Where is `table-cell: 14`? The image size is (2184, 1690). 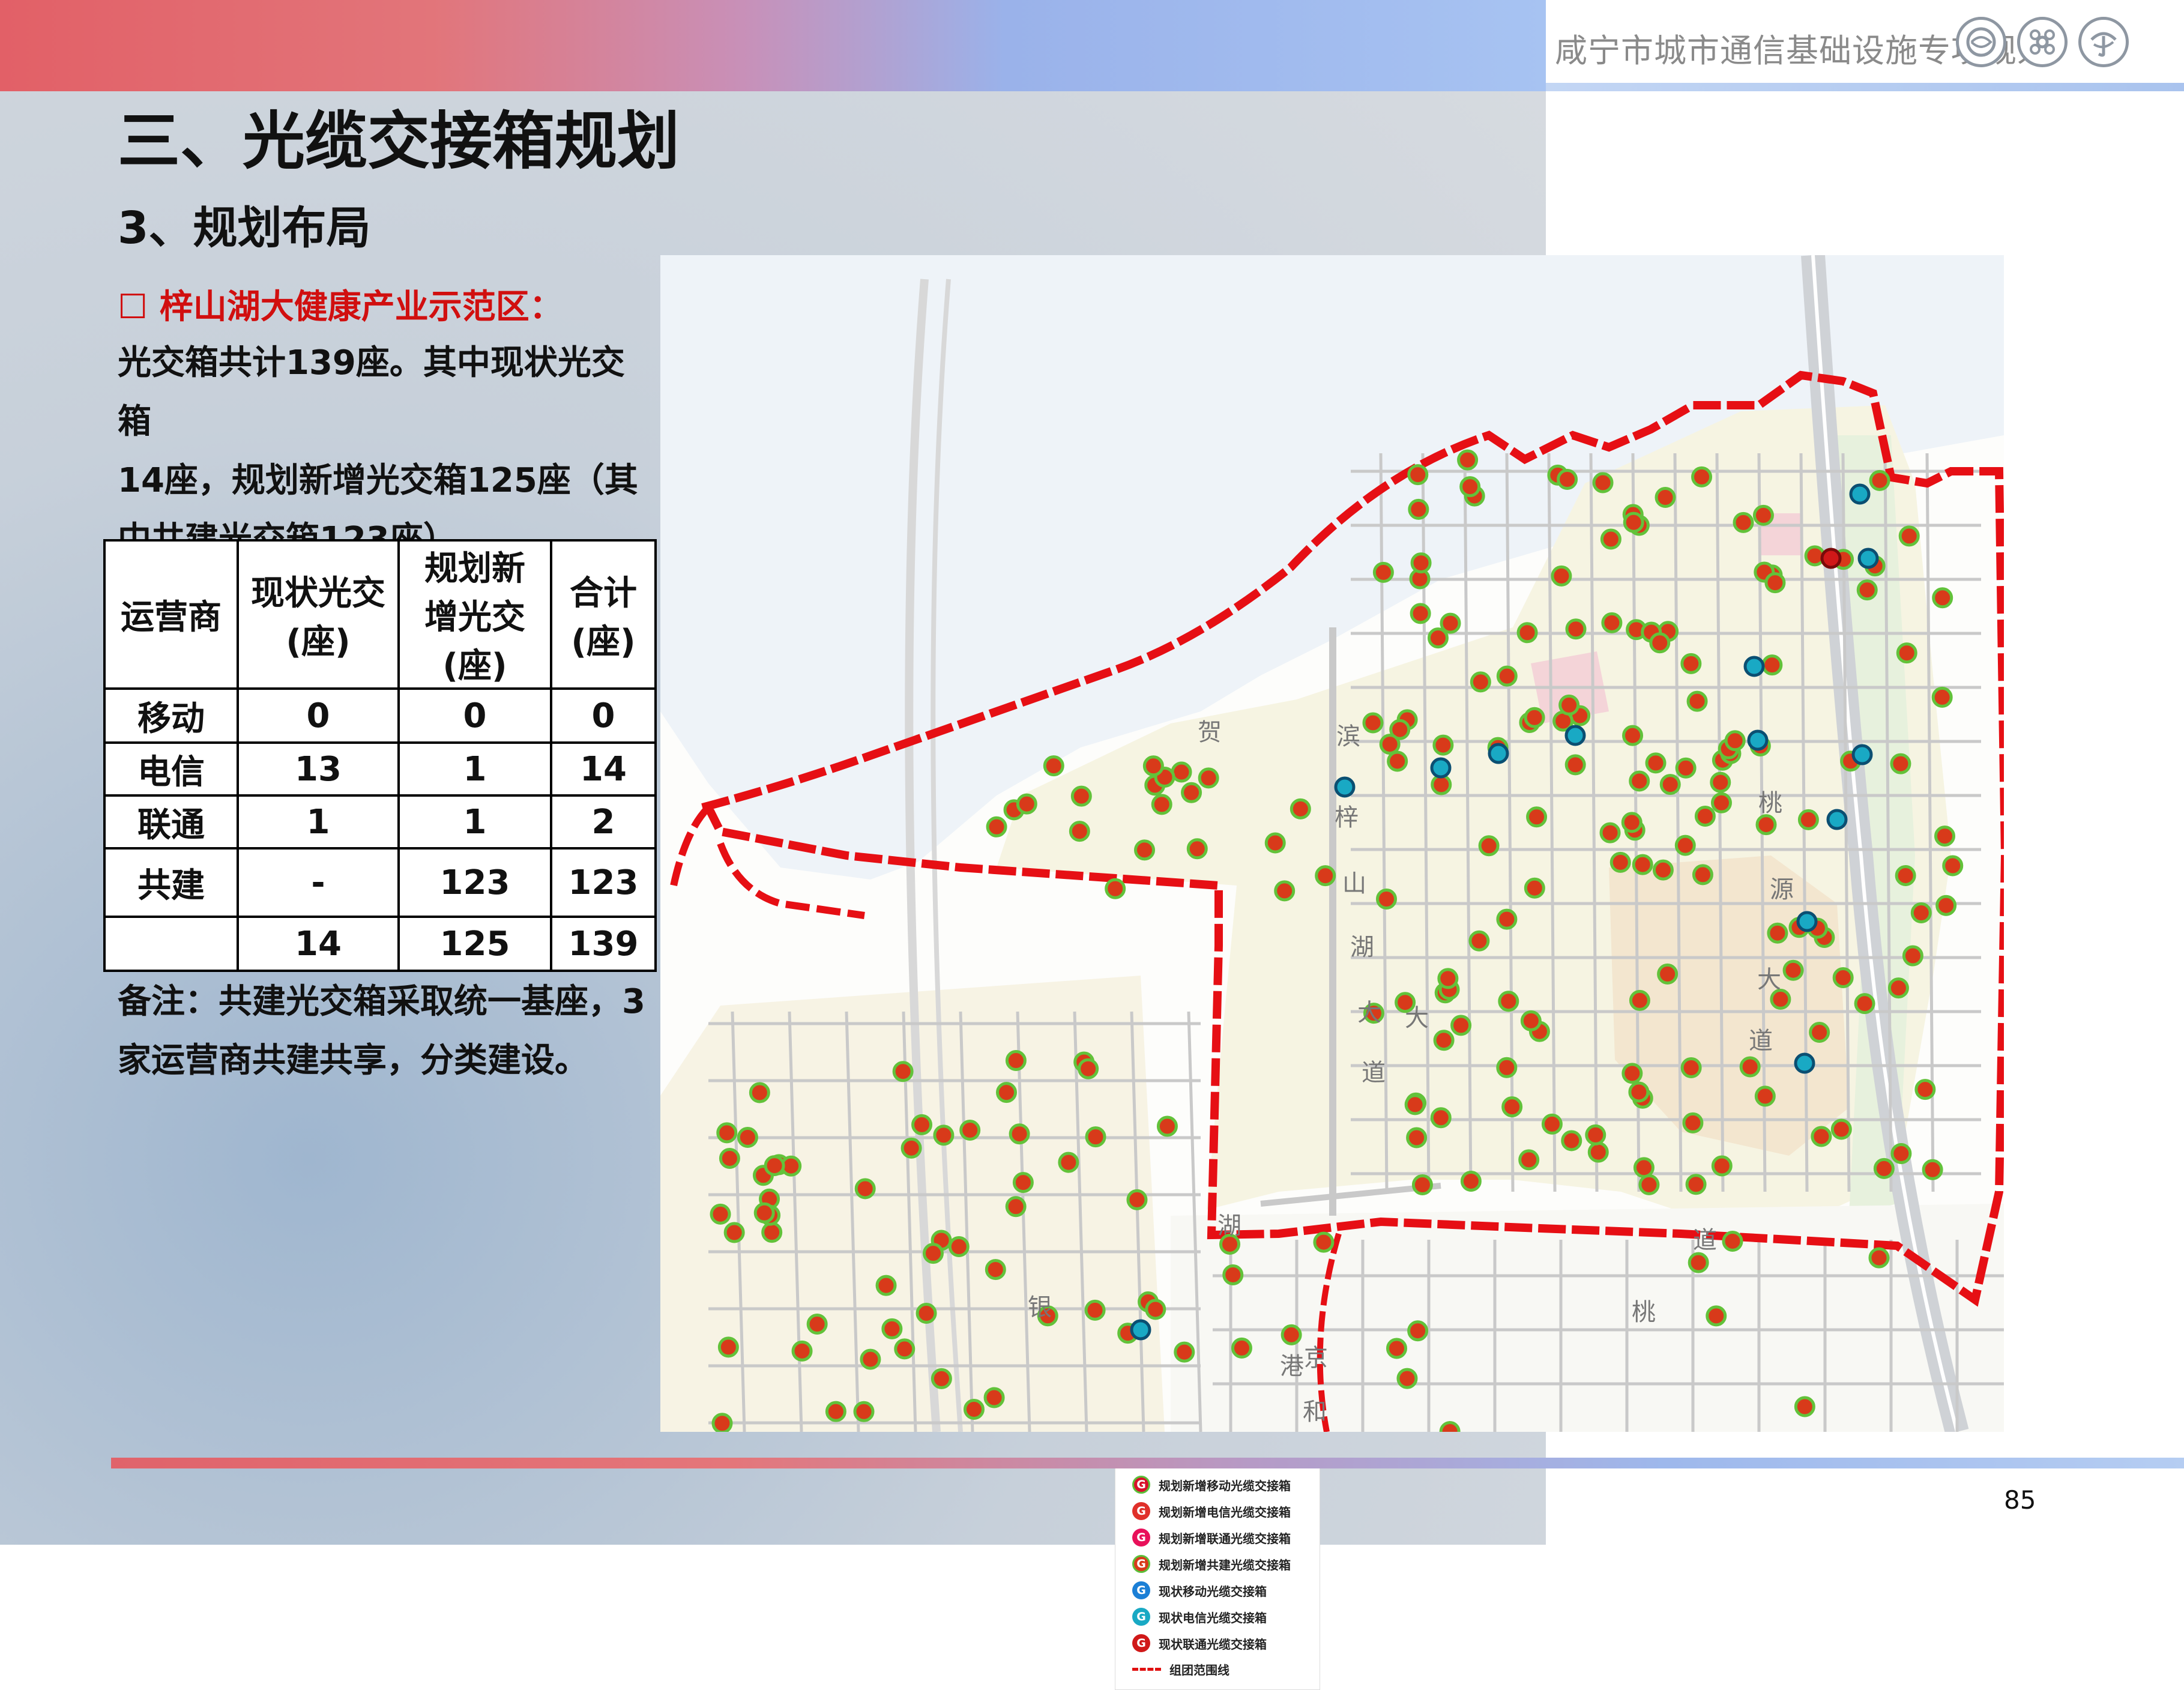
table-cell: 14 is located at coordinates (319, 944).